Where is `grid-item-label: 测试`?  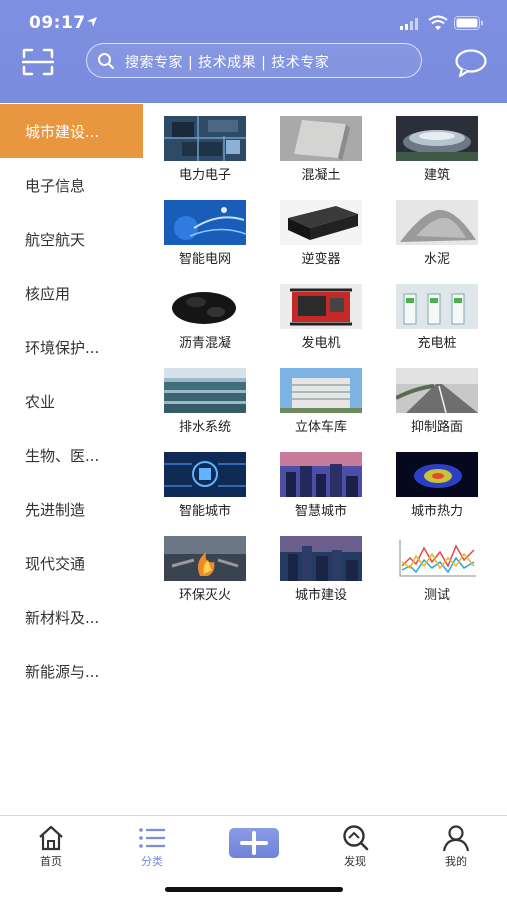
grid-item-label: 测试 is located at coordinates (436, 595).